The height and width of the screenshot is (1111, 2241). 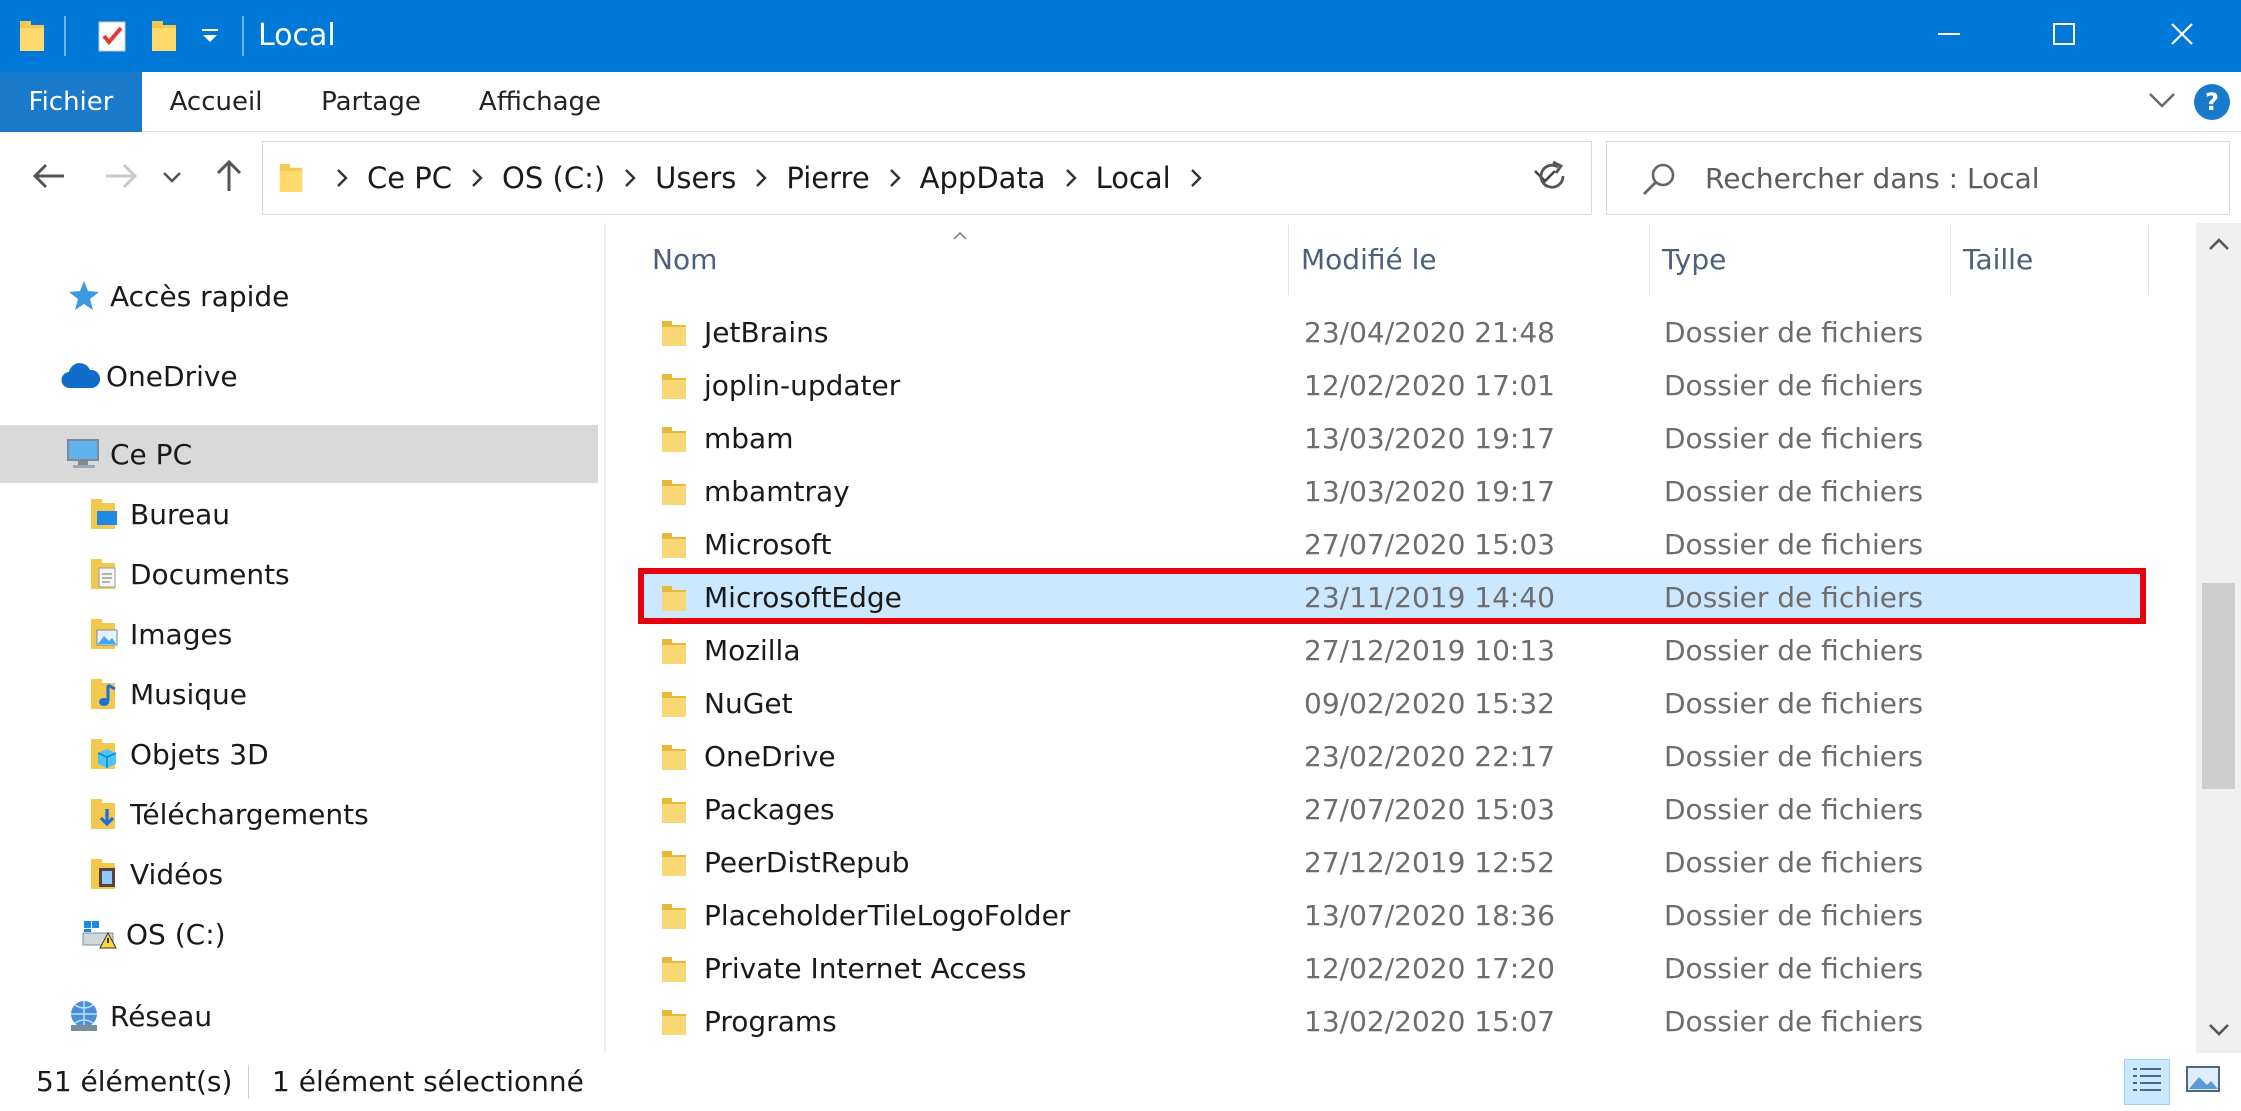 I want to click on large-icons-view-icon, so click(x=2203, y=1082).